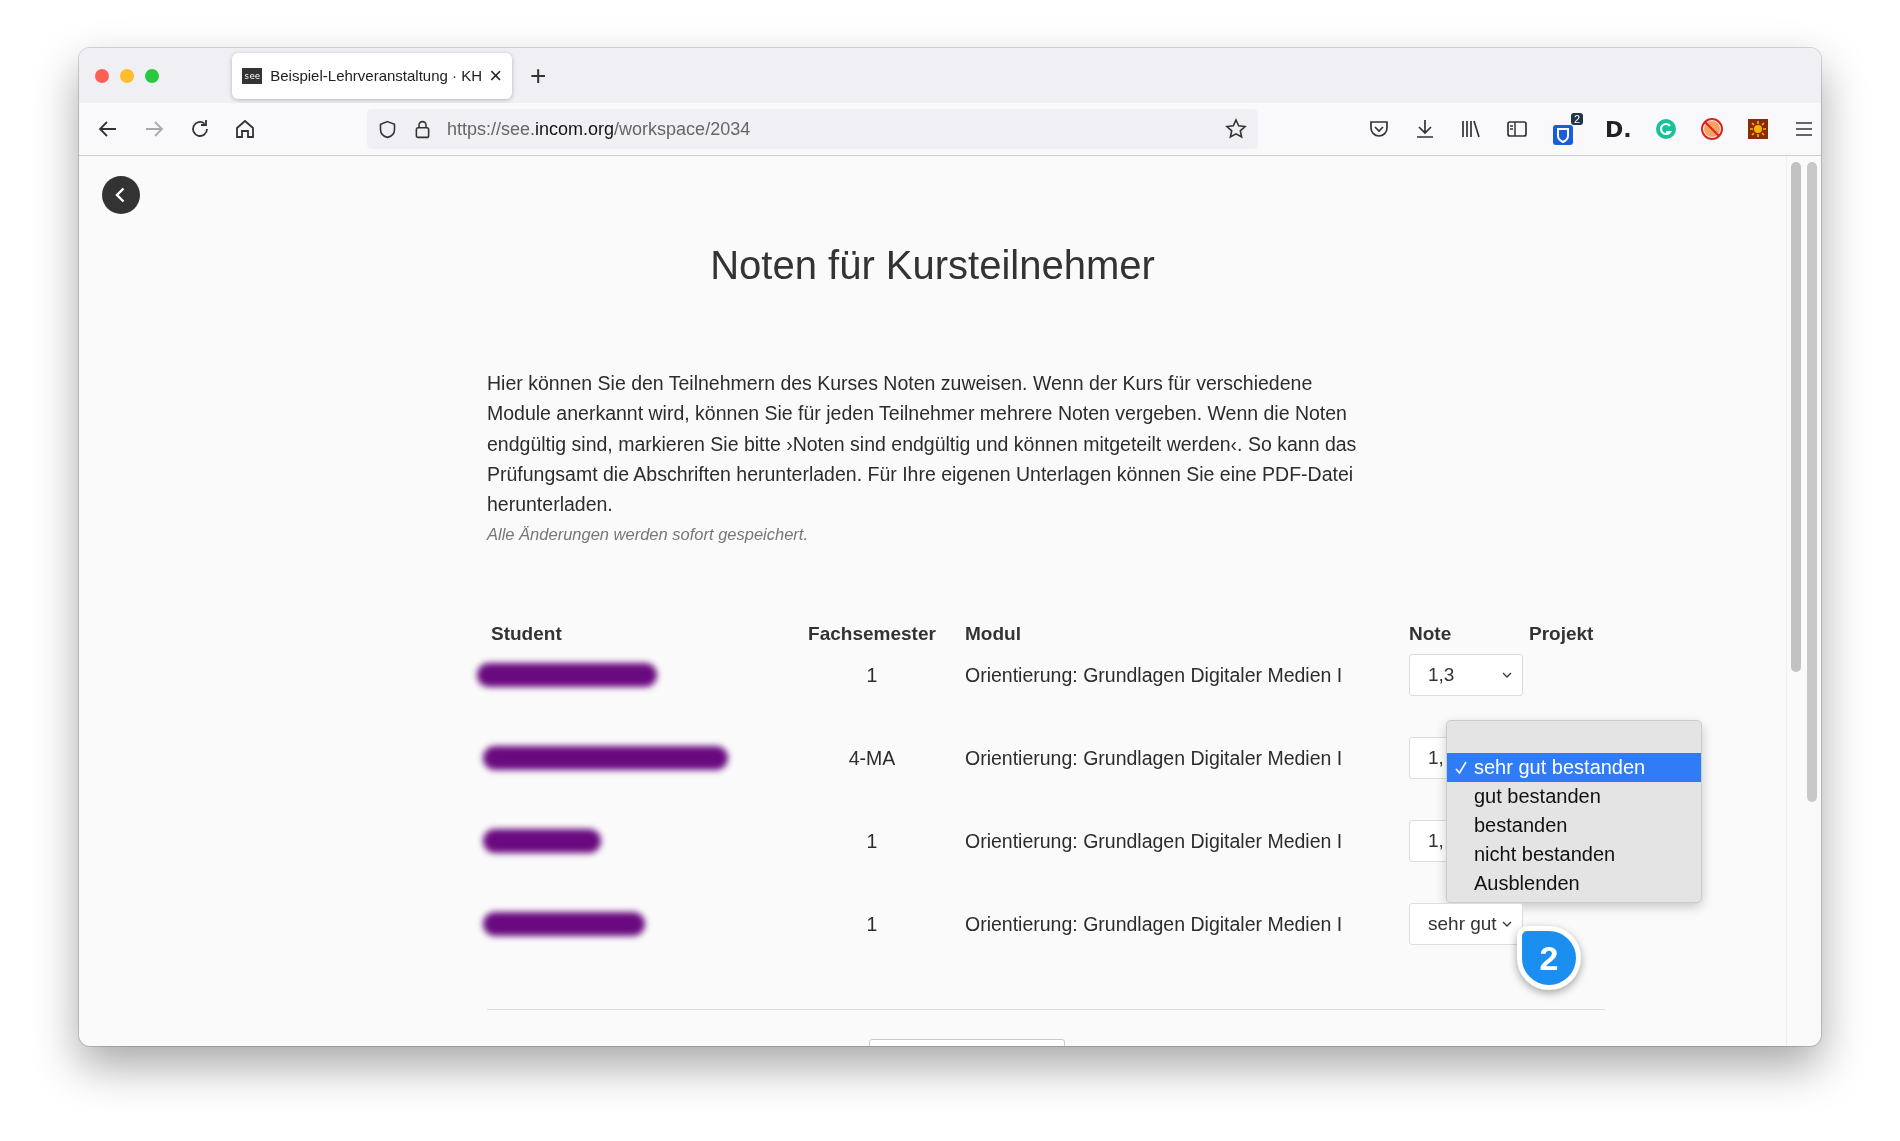  What do you see at coordinates (1574, 826) in the screenshot?
I see `dropdown-option: bestanden` at bounding box center [1574, 826].